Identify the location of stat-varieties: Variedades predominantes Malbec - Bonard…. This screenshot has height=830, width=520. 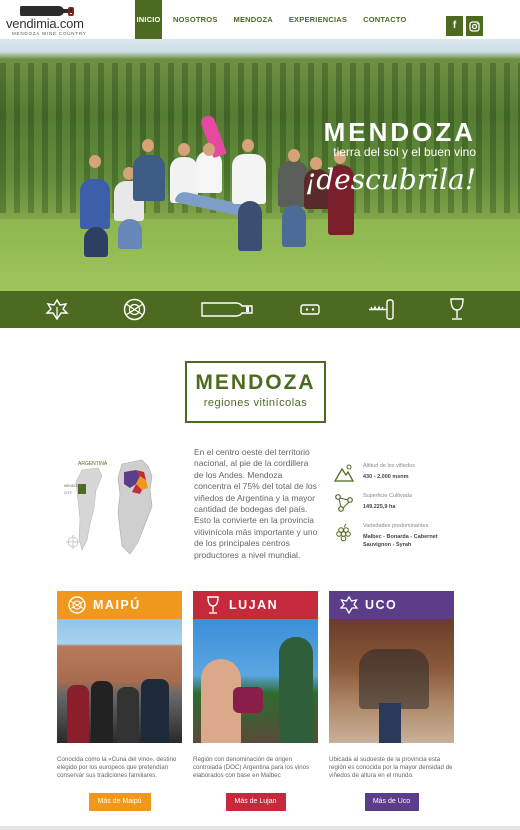
(394, 536).